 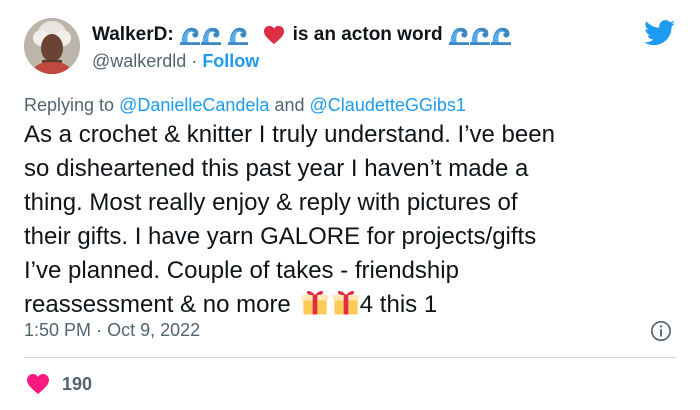 What do you see at coordinates (350, 357) in the screenshot?
I see `divider` at bounding box center [350, 357].